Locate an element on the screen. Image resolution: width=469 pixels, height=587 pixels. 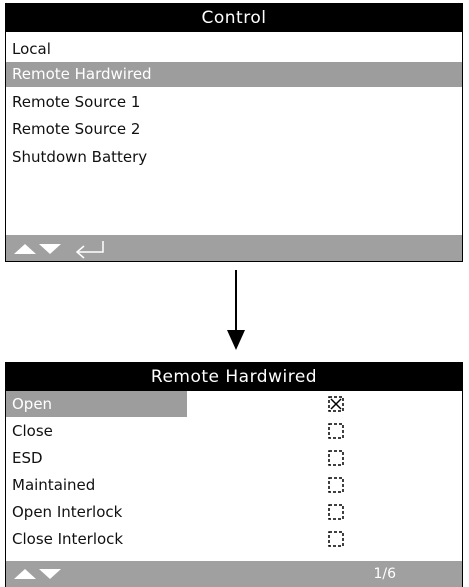
control-footer is located at coordinates (234, 248).